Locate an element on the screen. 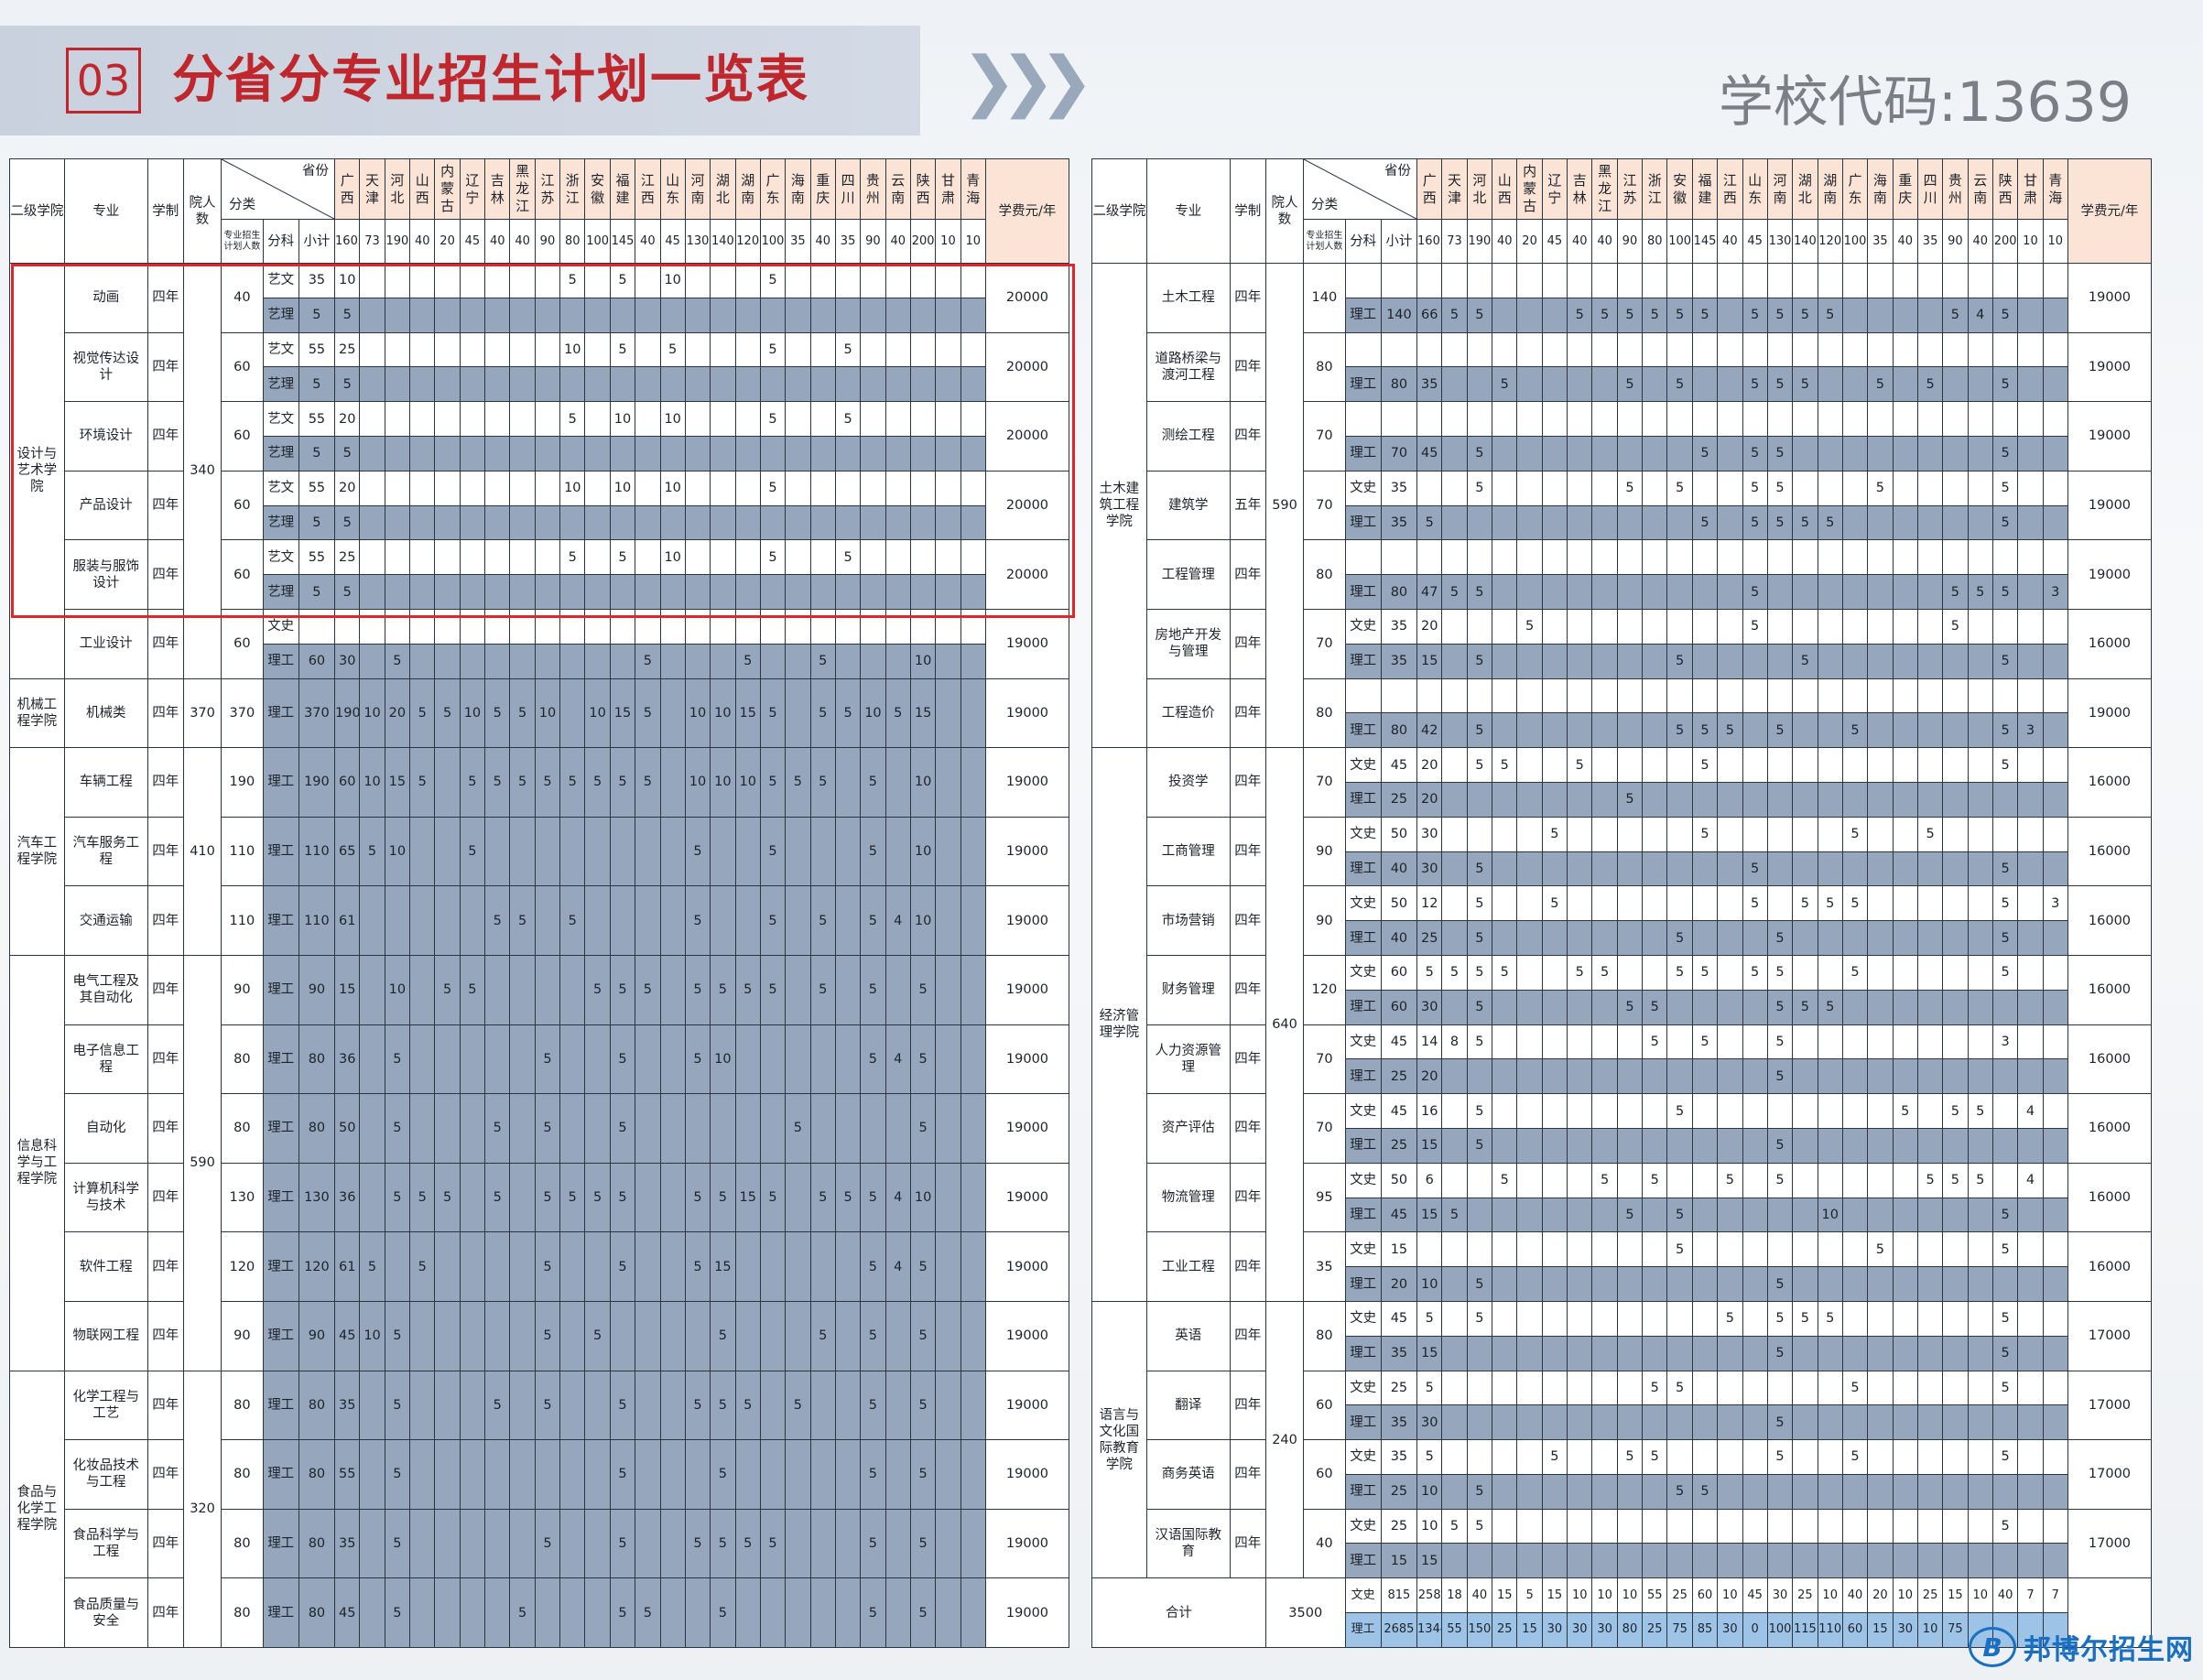 This screenshot has width=2203, height=1680. col-major: 专业 is located at coordinates (105, 211).